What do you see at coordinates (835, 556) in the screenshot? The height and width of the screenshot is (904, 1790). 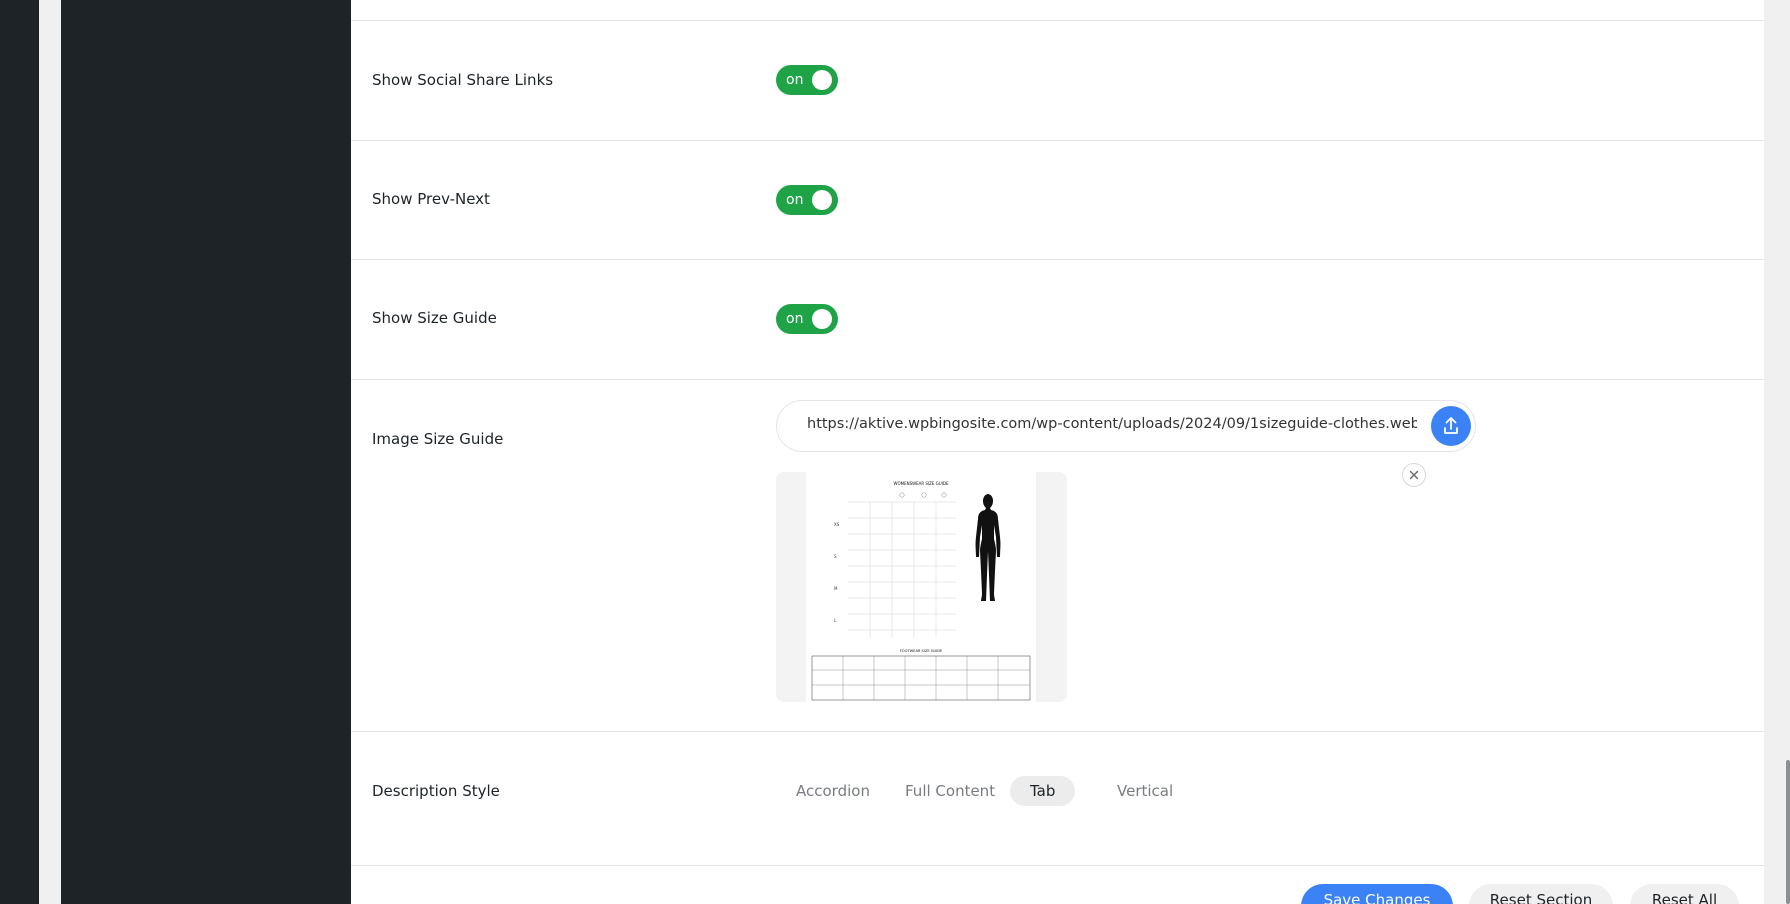 I see `size-label-s: S` at bounding box center [835, 556].